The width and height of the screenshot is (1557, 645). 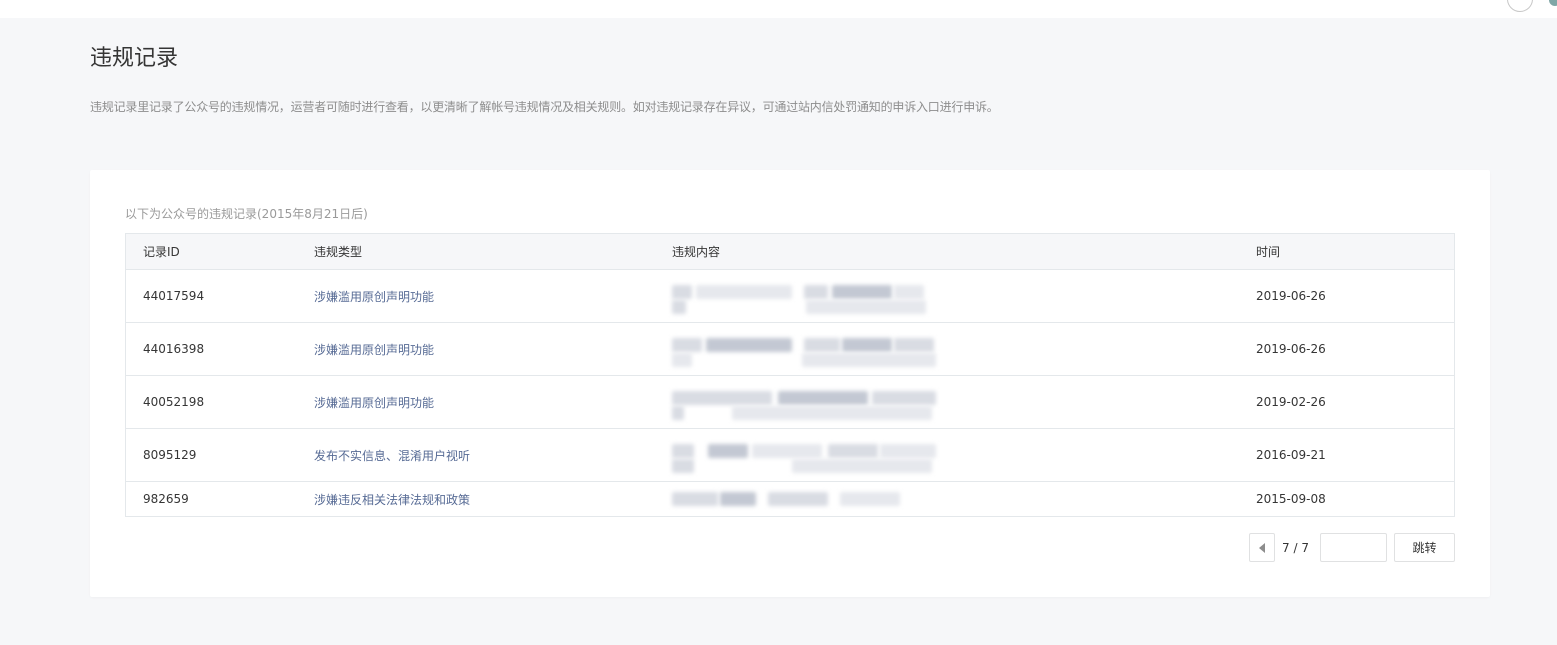 I want to click on record-date: 2019-02-26, so click(x=1291, y=402).